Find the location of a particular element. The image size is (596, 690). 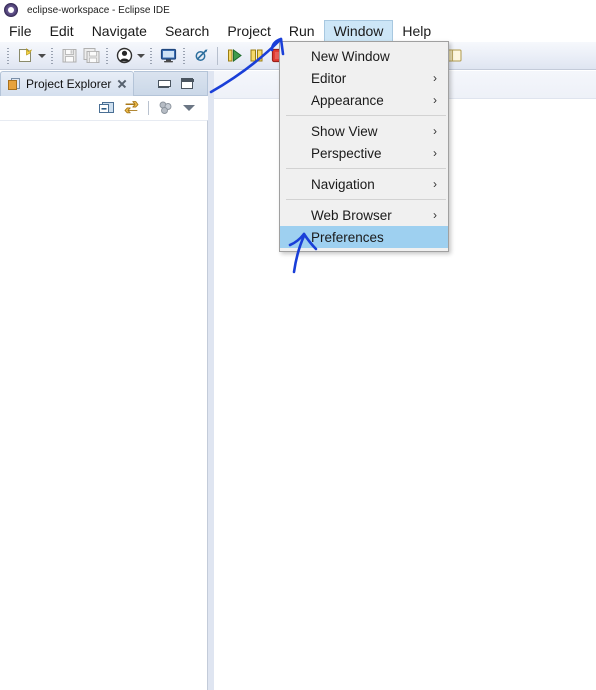

menu-item-navigation: Navigation › is located at coordinates (364, 184).